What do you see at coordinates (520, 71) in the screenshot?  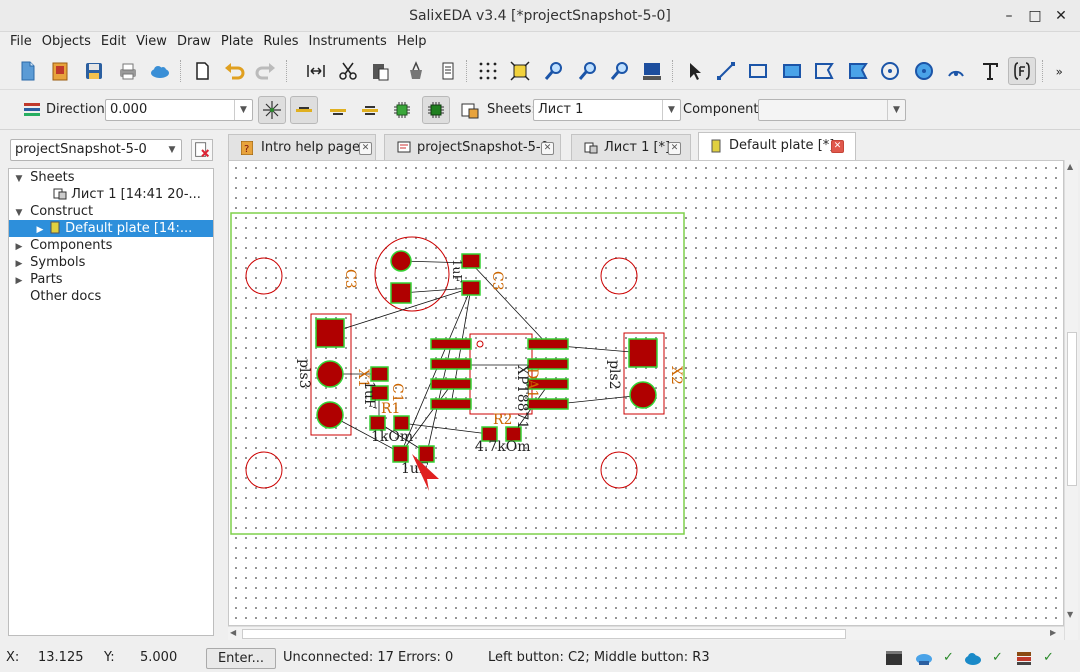 I see `zoom-fit-icon` at bounding box center [520, 71].